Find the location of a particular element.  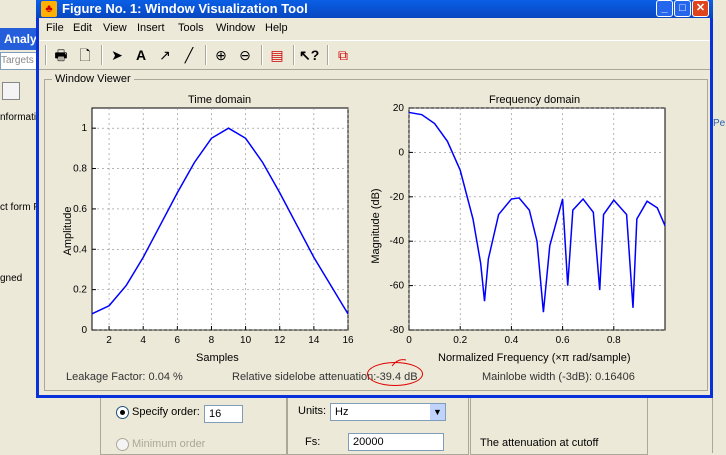

time-x-tick-label: 14 is located at coordinates (314, 340).